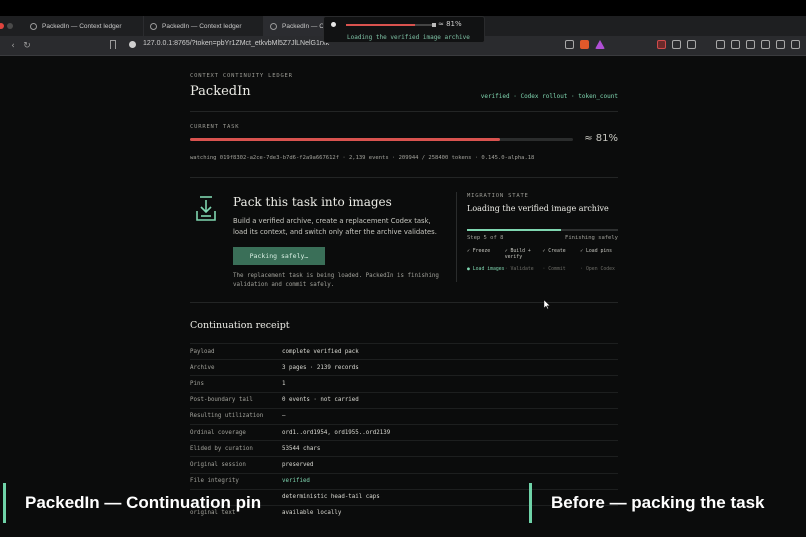  What do you see at coordinates (404, 29) in the screenshot?
I see `progress-popup: ≈ 81% Loading the verified image archive` at bounding box center [404, 29].